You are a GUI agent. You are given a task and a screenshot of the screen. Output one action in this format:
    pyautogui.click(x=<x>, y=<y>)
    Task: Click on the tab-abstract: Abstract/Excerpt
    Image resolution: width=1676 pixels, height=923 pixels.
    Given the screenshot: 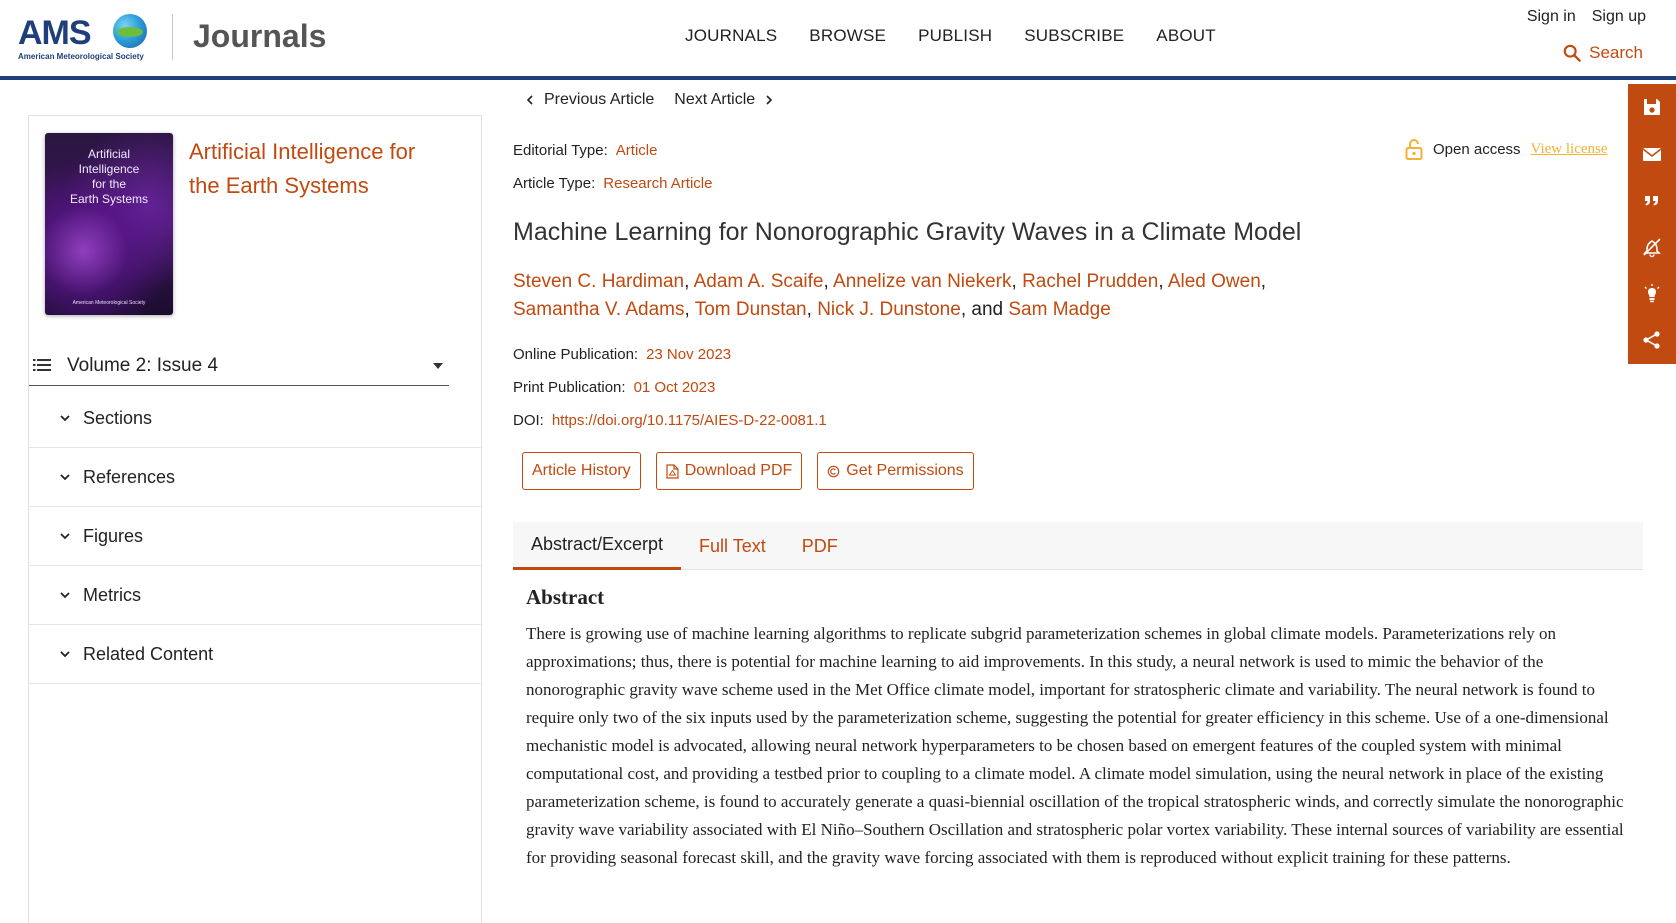 What is the action you would take?
    pyautogui.click(x=597, y=546)
    